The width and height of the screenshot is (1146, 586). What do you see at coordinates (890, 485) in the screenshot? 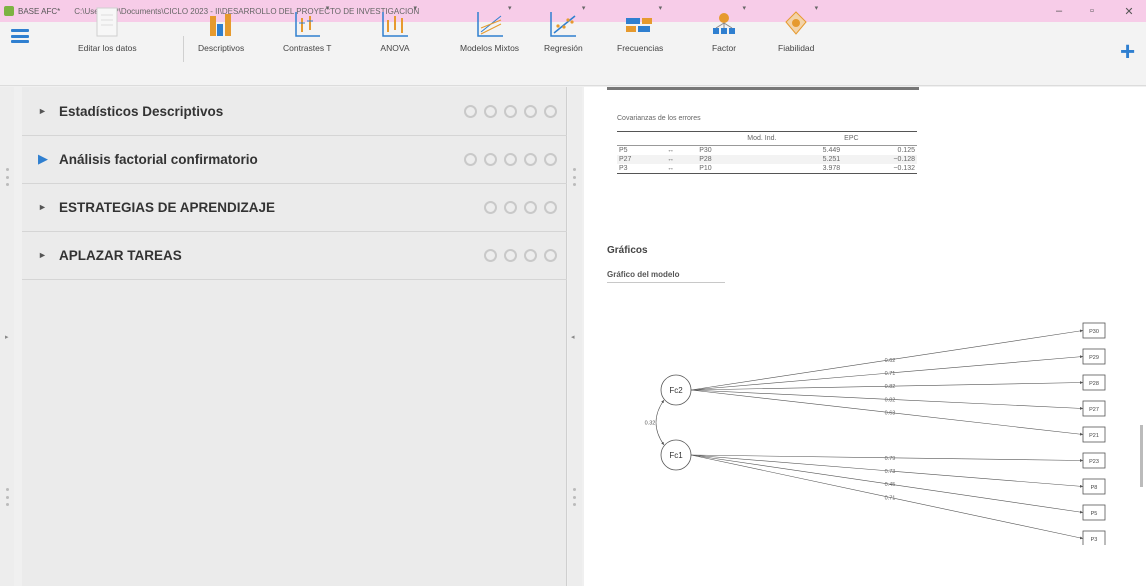
I see `loading-value: 0.45` at bounding box center [890, 485].